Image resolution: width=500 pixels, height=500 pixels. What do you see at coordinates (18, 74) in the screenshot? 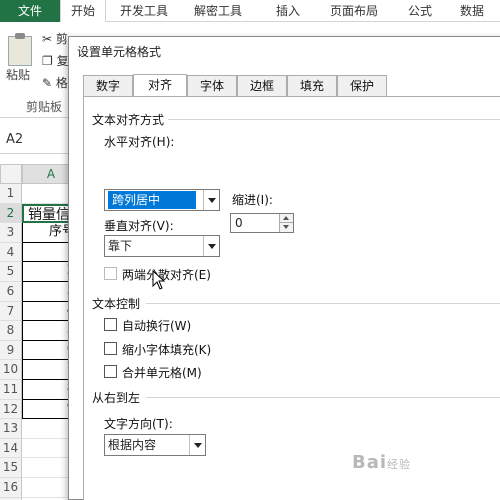
I see `paste-button-label: 粘贴` at bounding box center [18, 74].